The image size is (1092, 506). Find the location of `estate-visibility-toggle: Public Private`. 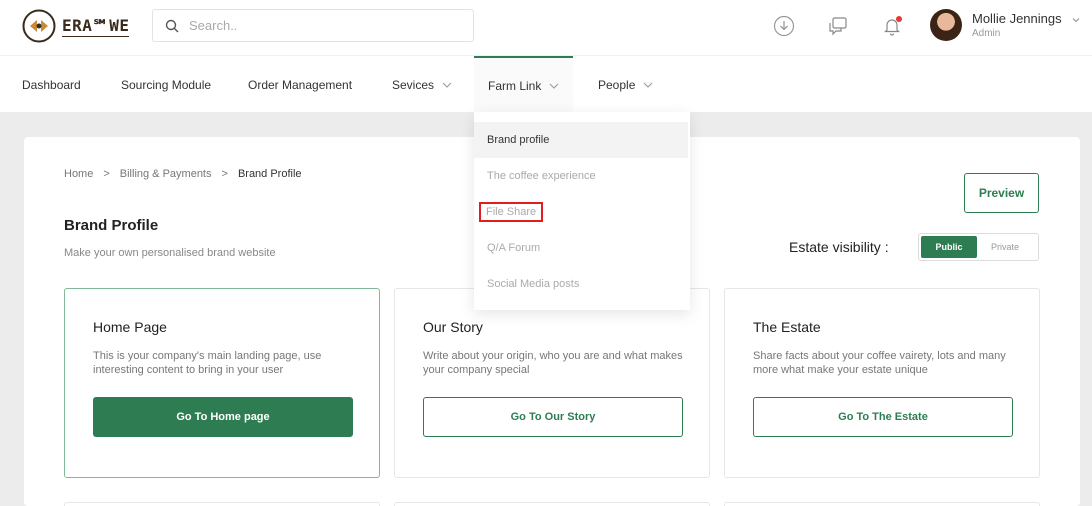

estate-visibility-toggle: Public Private is located at coordinates (978, 247).